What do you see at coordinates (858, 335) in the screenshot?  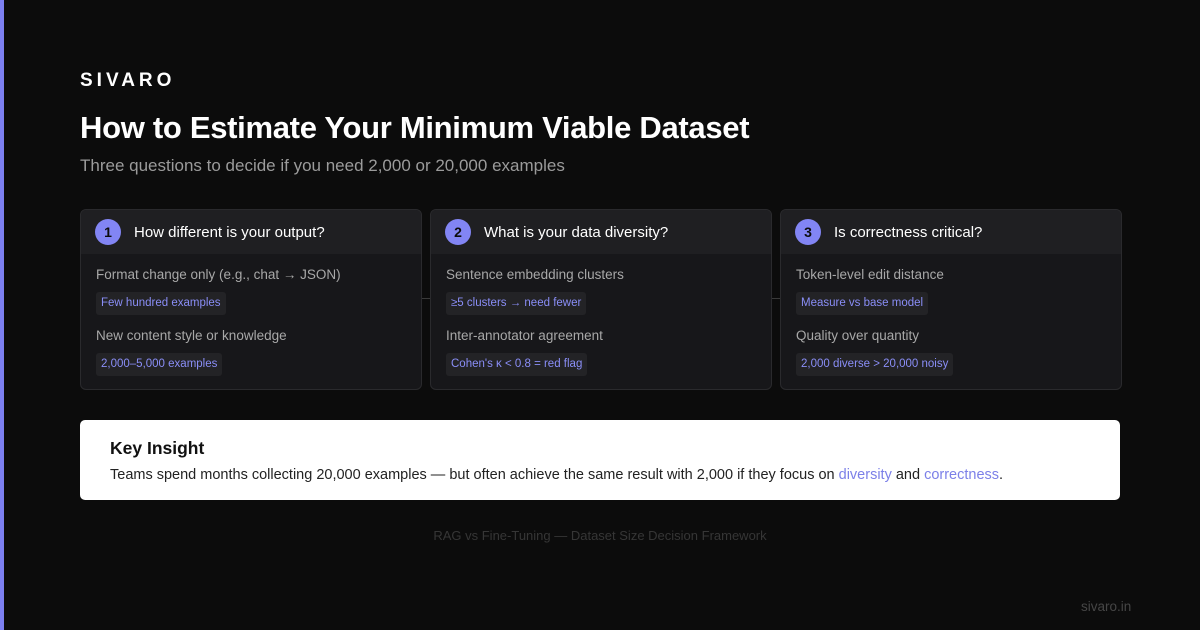 I see `criterion-label: Quality over quantity` at bounding box center [858, 335].